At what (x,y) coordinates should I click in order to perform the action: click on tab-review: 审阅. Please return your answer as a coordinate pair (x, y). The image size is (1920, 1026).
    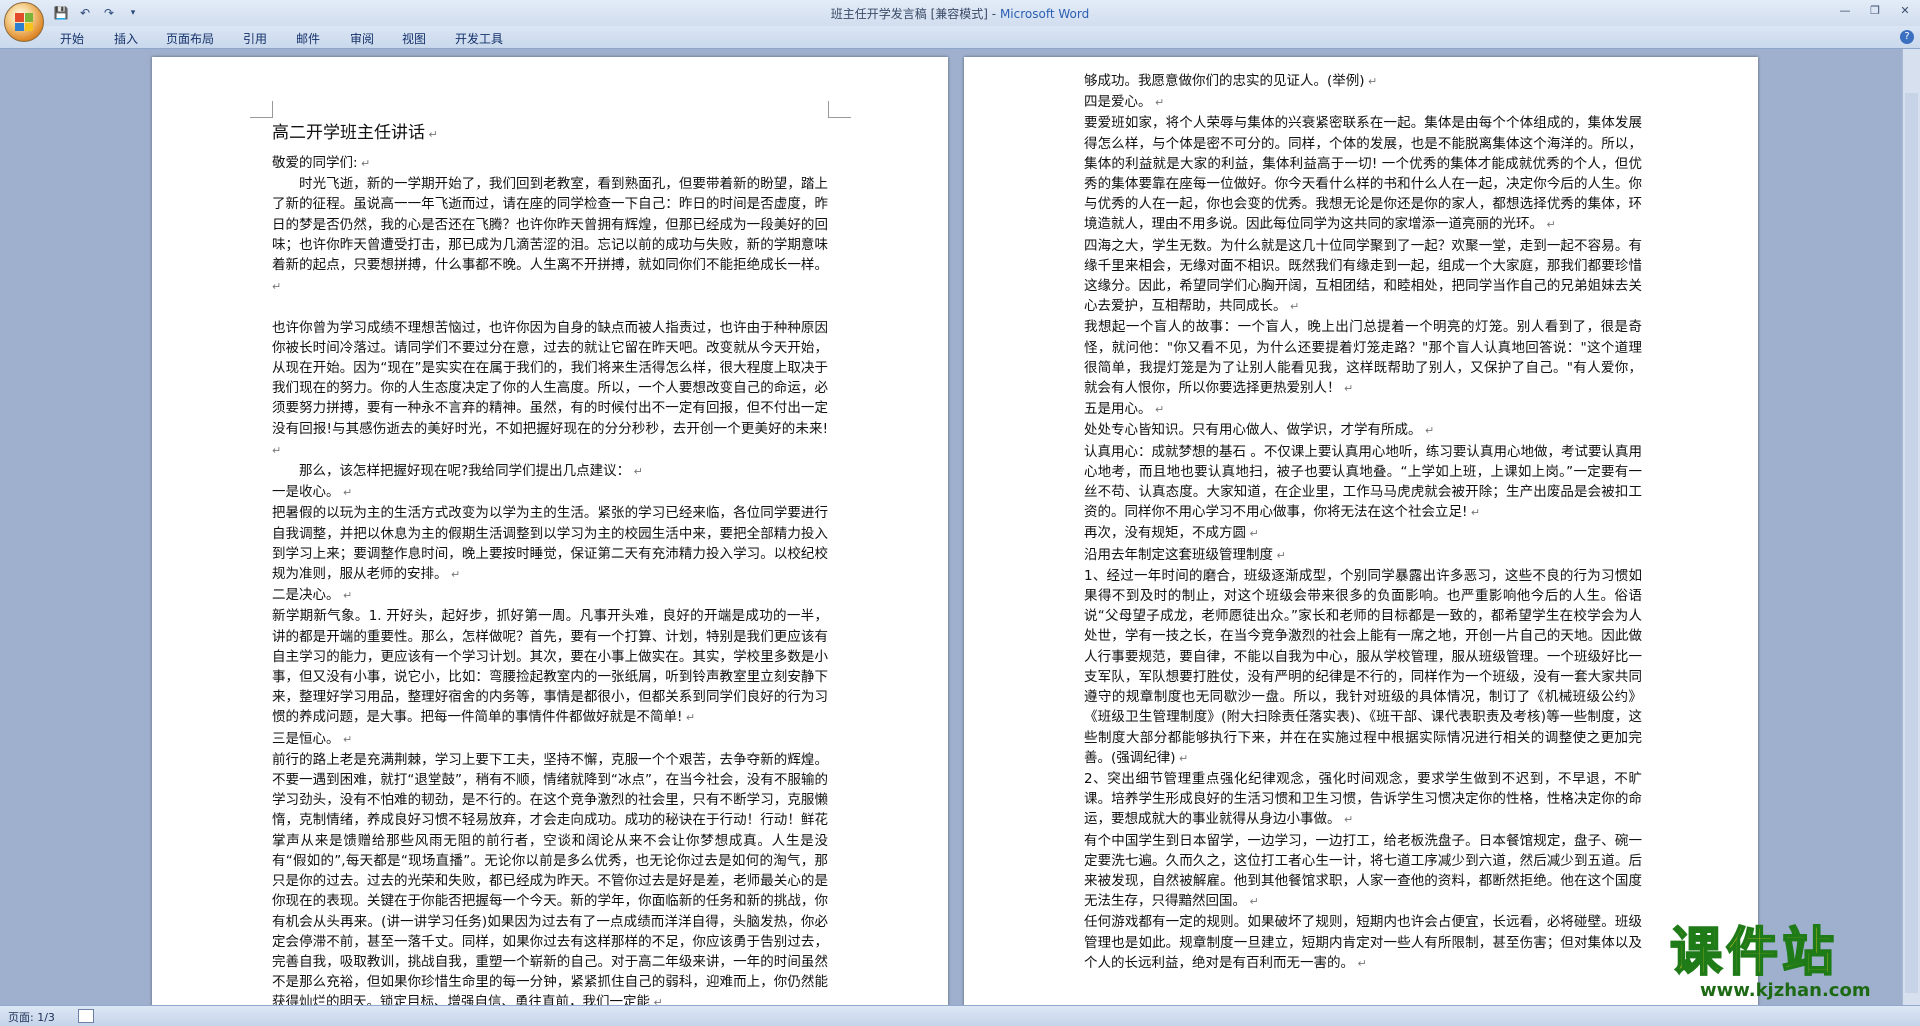
    Looking at the image, I should click on (362, 38).